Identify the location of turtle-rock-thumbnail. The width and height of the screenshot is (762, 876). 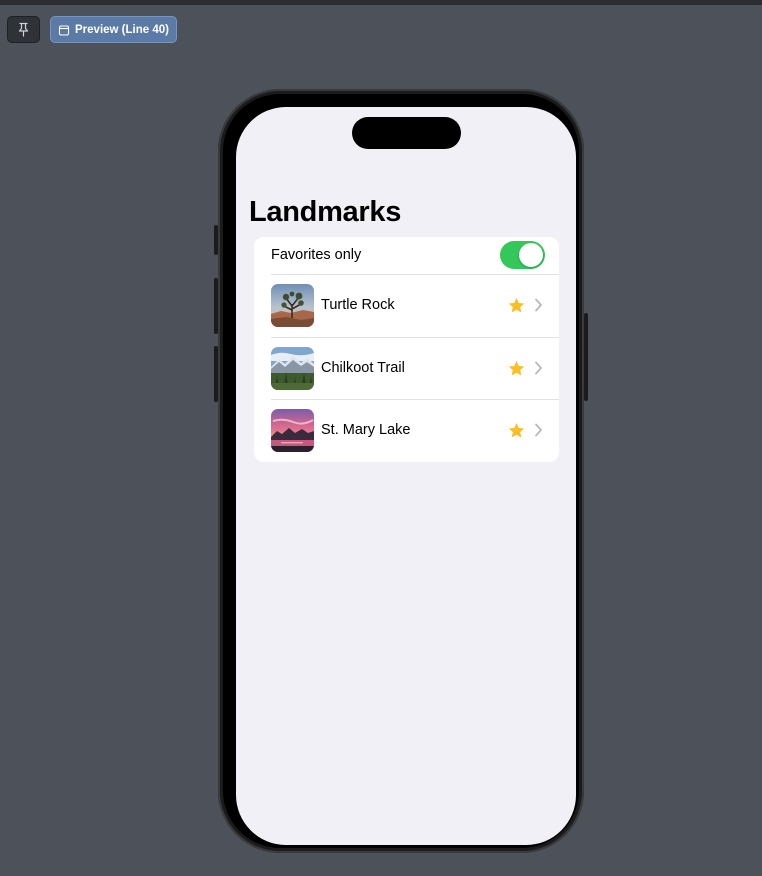
(292, 305).